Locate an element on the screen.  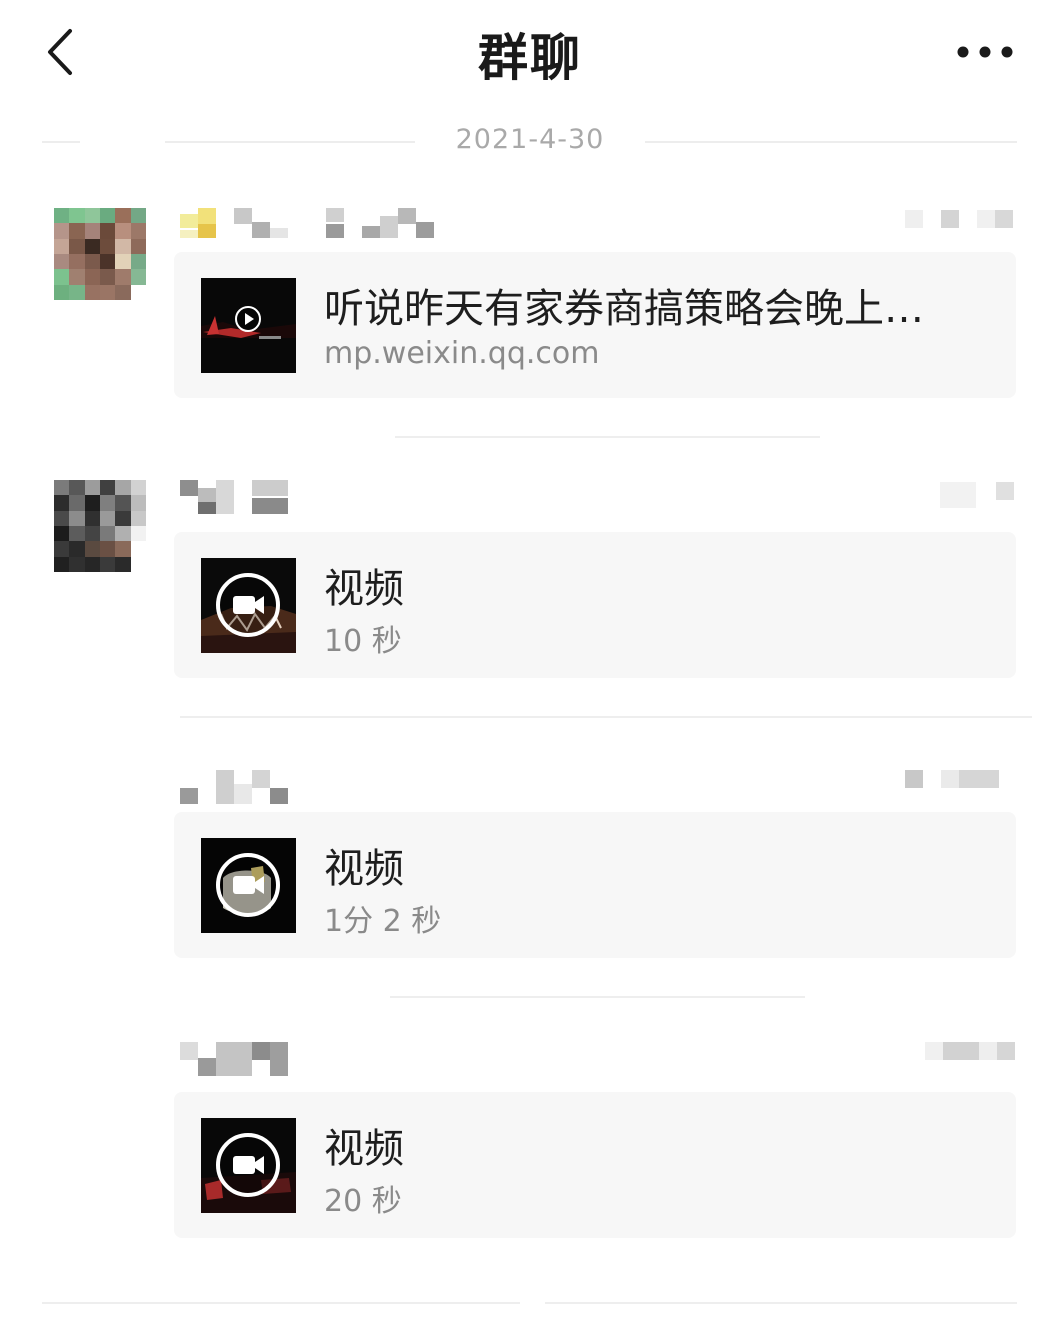
video-card: 视频 10 秒 is located at coordinates (595, 605).